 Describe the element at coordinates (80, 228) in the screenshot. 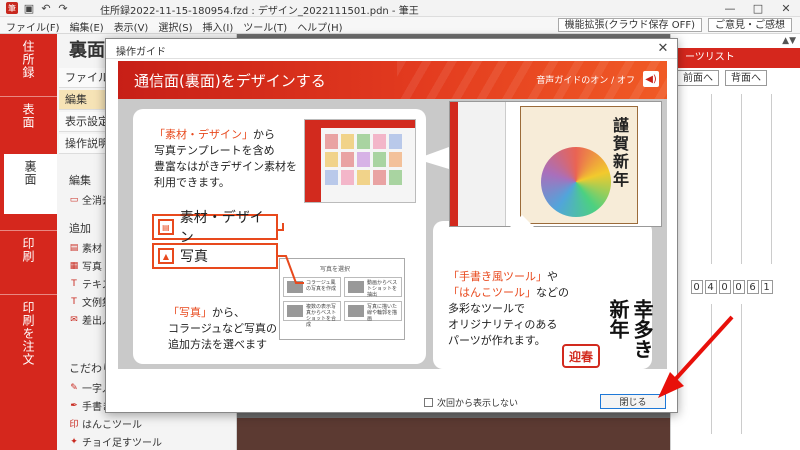

I see `section-add-label: 追加` at that location.